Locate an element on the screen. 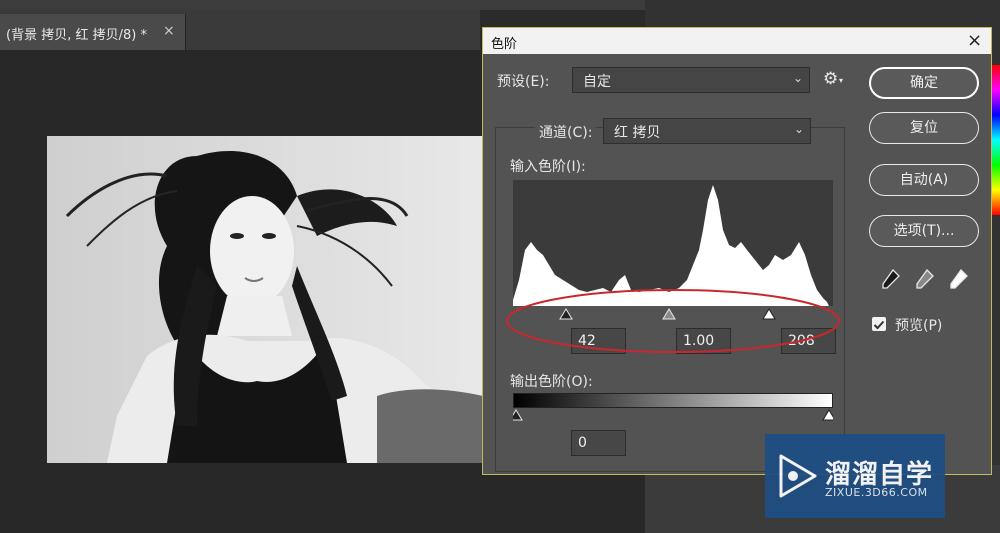 Image resolution: width=1000 pixels, height=533 pixels. output-slider-track is located at coordinates (673, 416).